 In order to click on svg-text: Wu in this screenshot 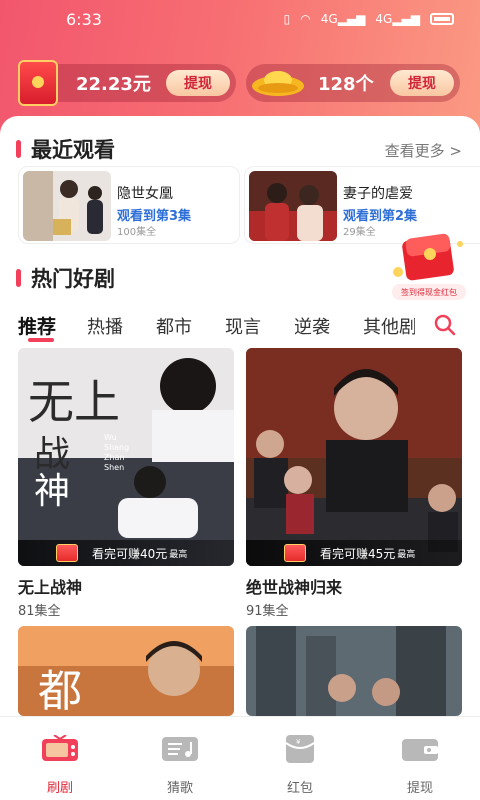, I will do `click(110, 437)`.